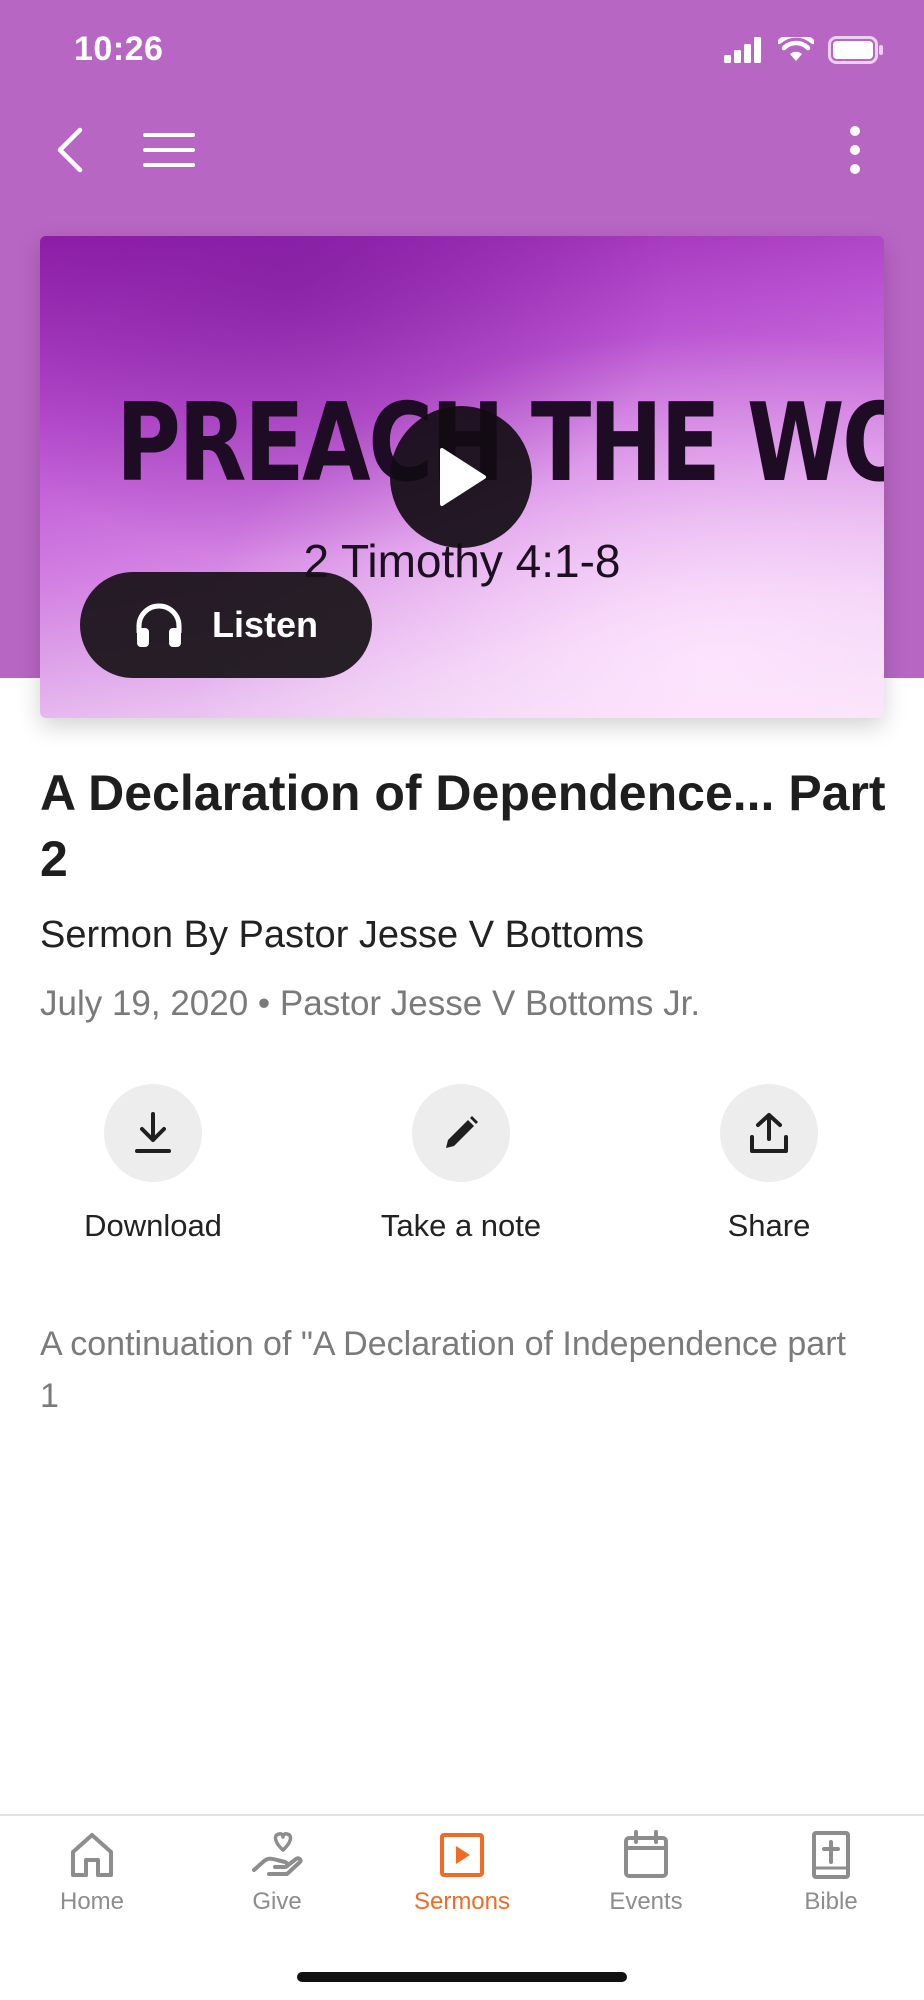 This screenshot has width=924, height=2000. I want to click on take-note-circle, so click(461, 1133).